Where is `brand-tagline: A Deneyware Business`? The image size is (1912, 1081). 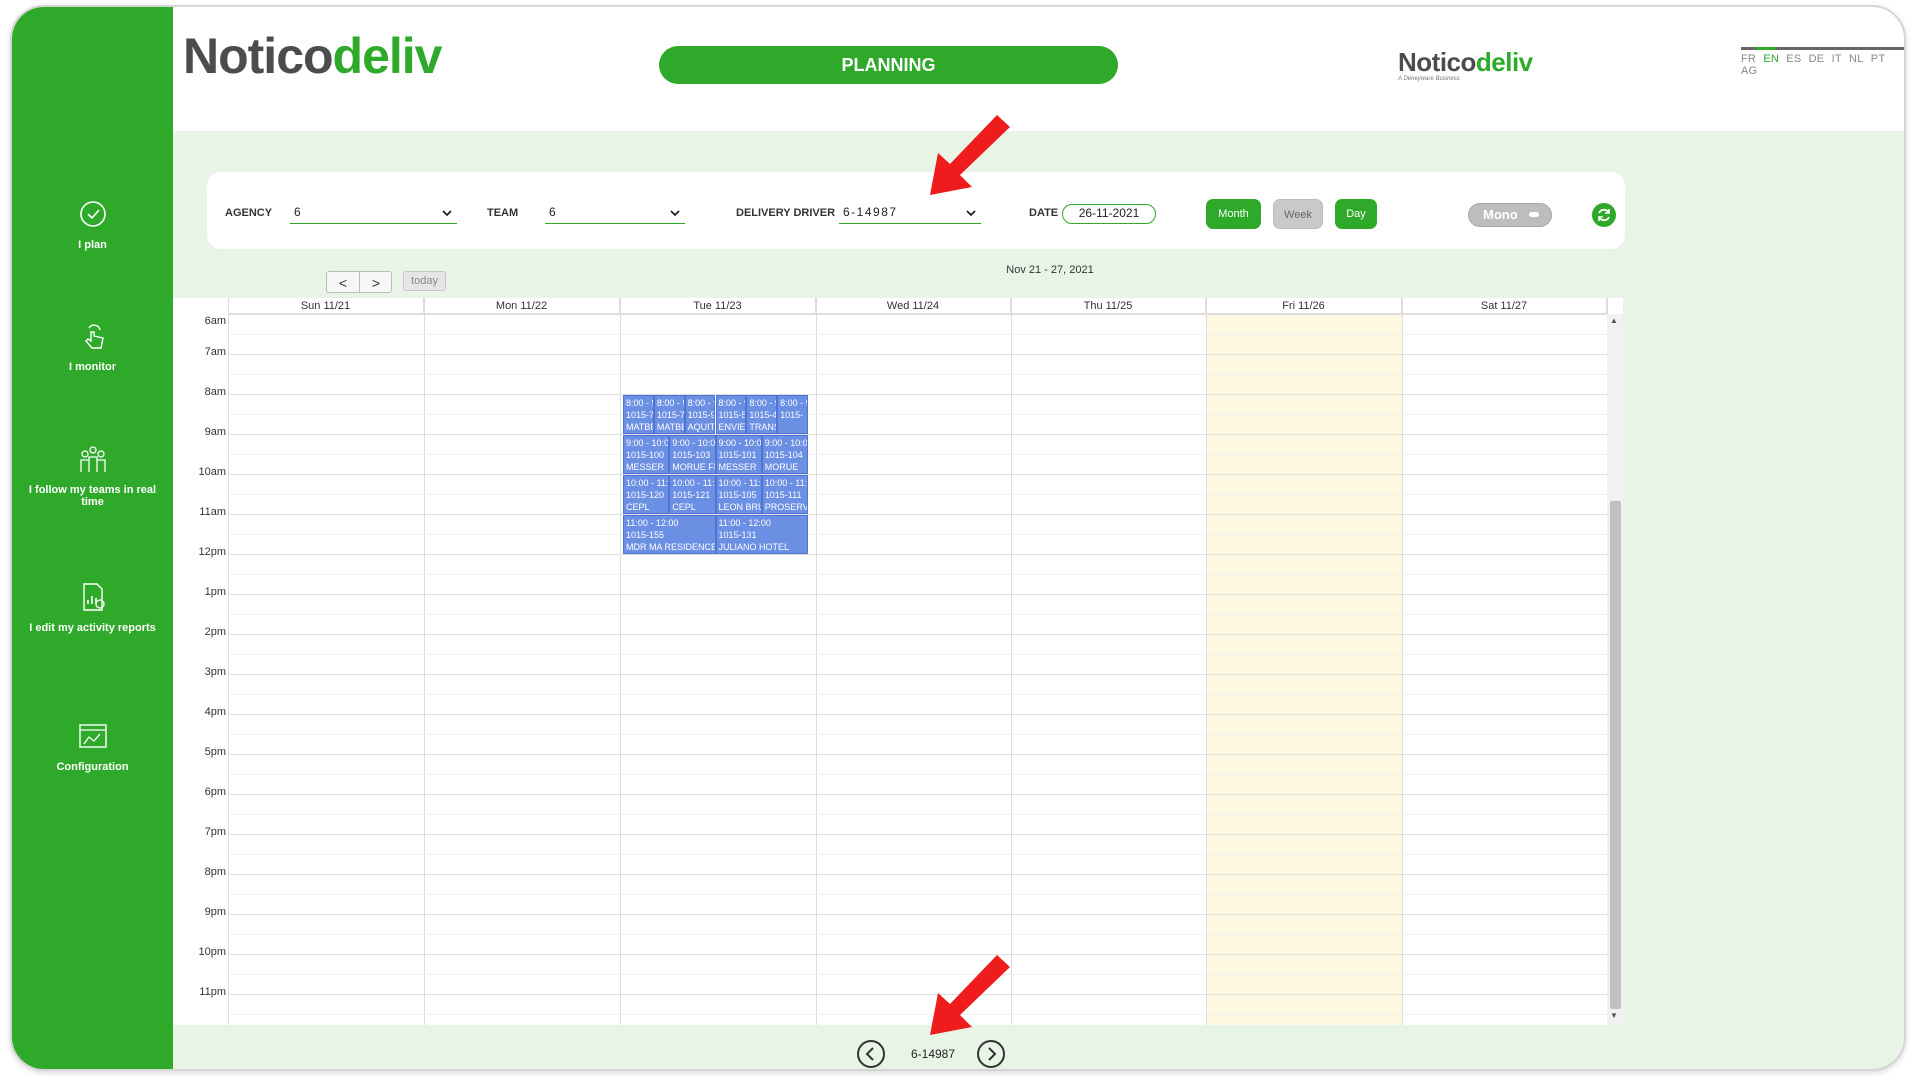 brand-tagline: A Deneyware Business is located at coordinates (1429, 79).